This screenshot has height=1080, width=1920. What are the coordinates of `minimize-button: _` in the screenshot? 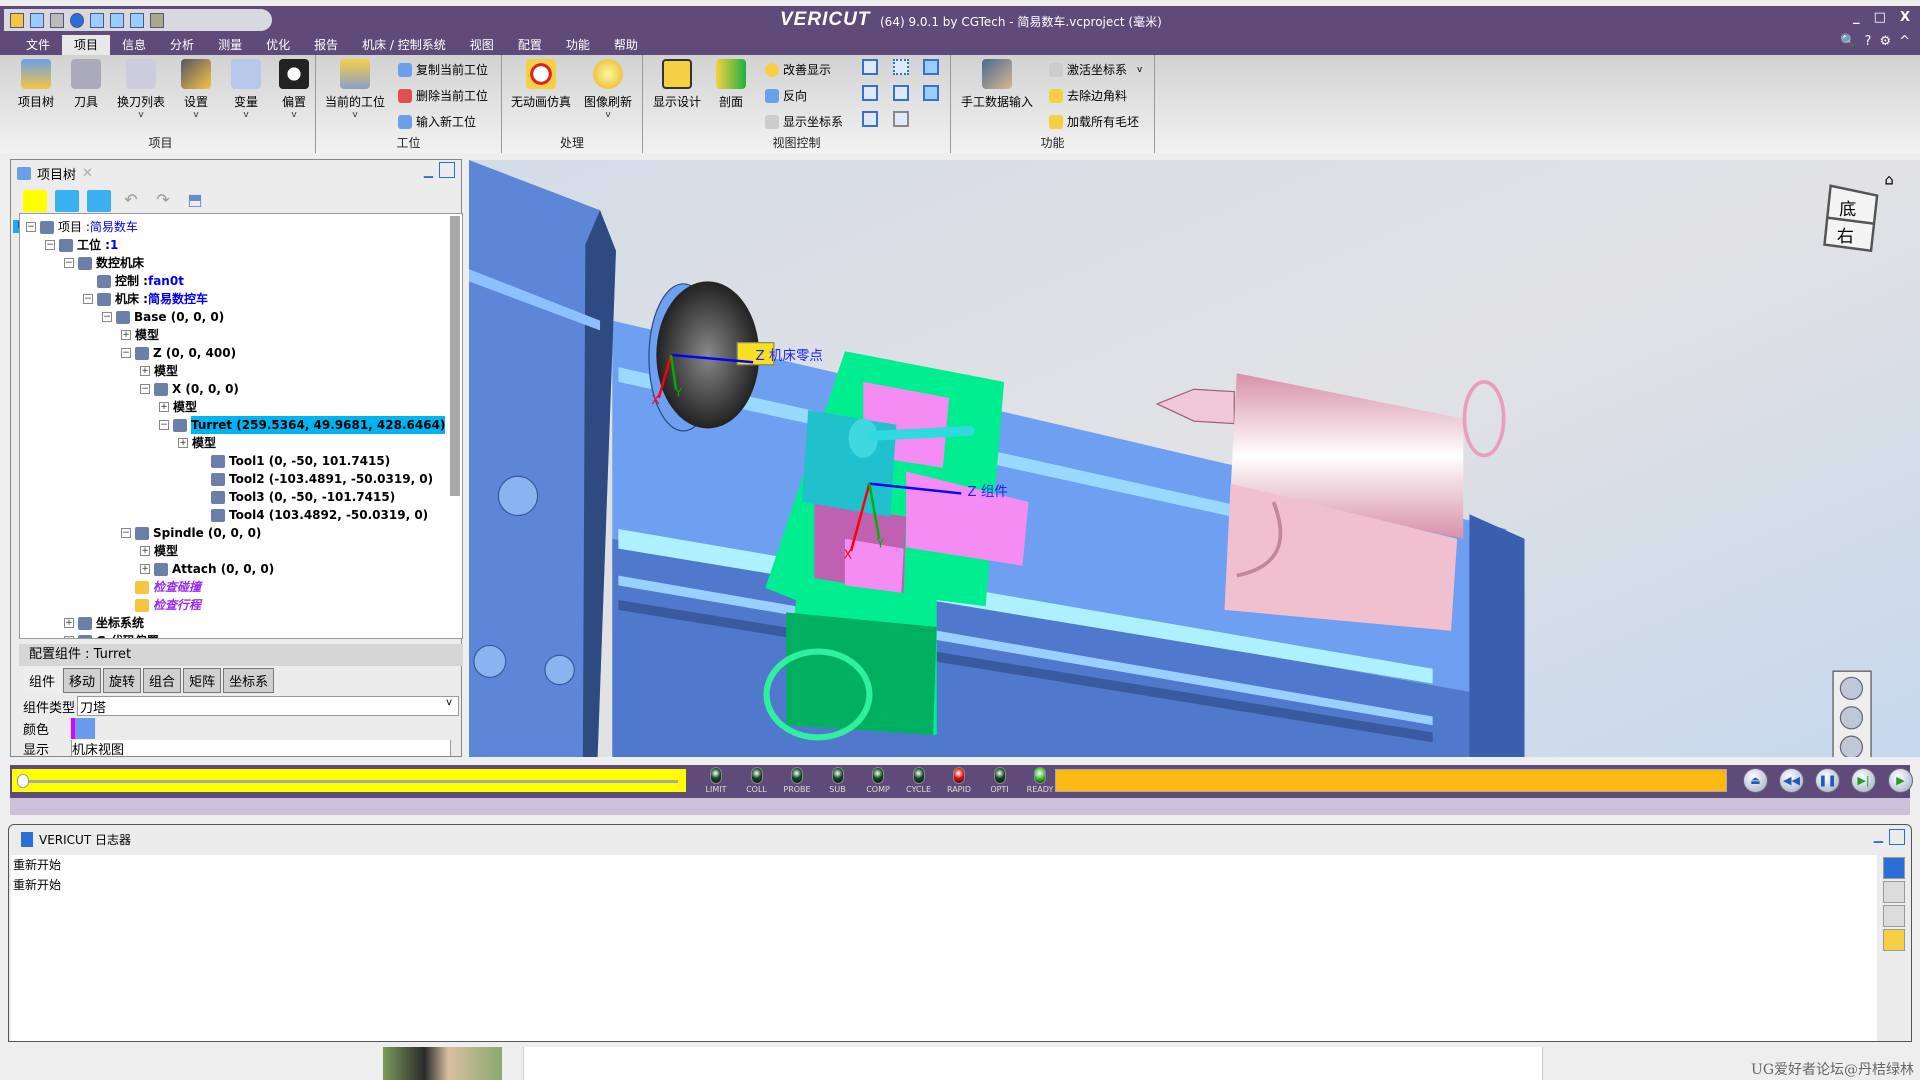 It's located at (1856, 17).